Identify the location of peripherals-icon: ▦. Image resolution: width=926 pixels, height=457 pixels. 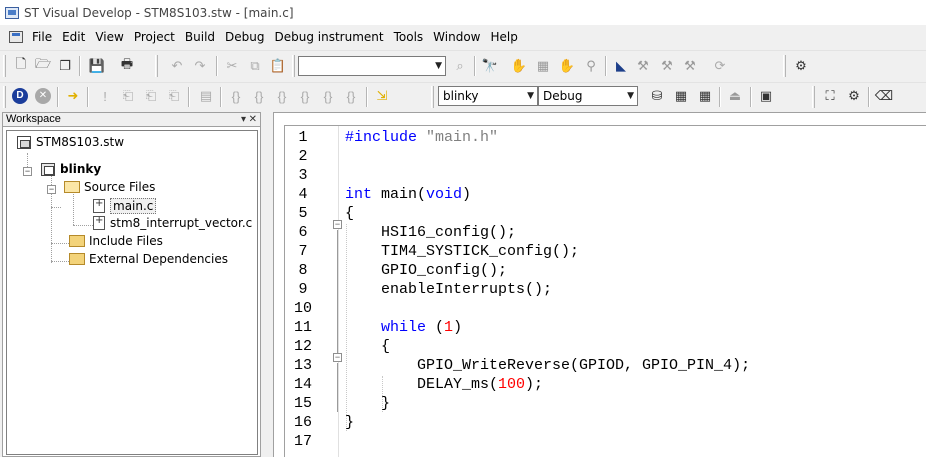
(705, 96).